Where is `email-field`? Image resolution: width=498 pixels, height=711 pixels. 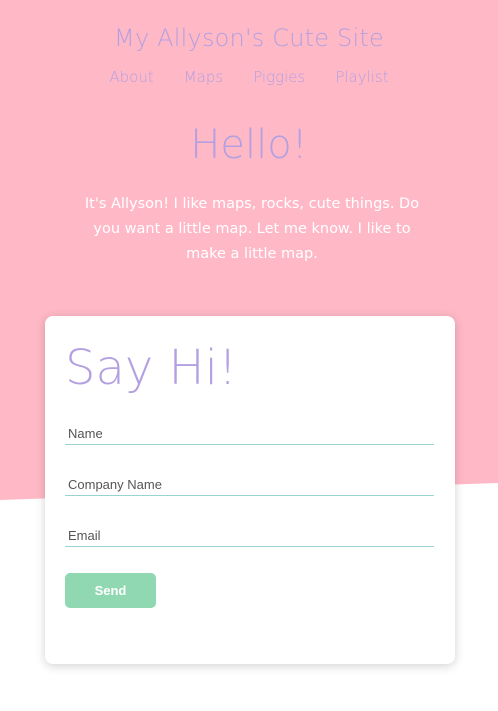
email-field is located at coordinates (249, 535).